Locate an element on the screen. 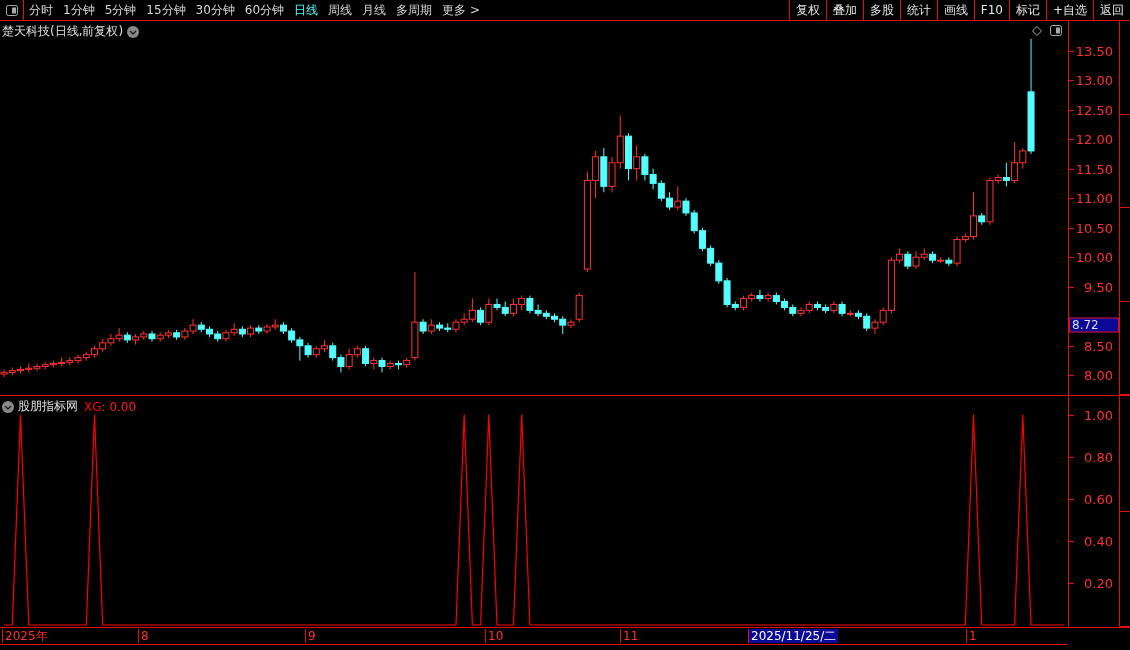 The image size is (1130, 650). toolbar-button: +自选 is located at coordinates (1069, 10).